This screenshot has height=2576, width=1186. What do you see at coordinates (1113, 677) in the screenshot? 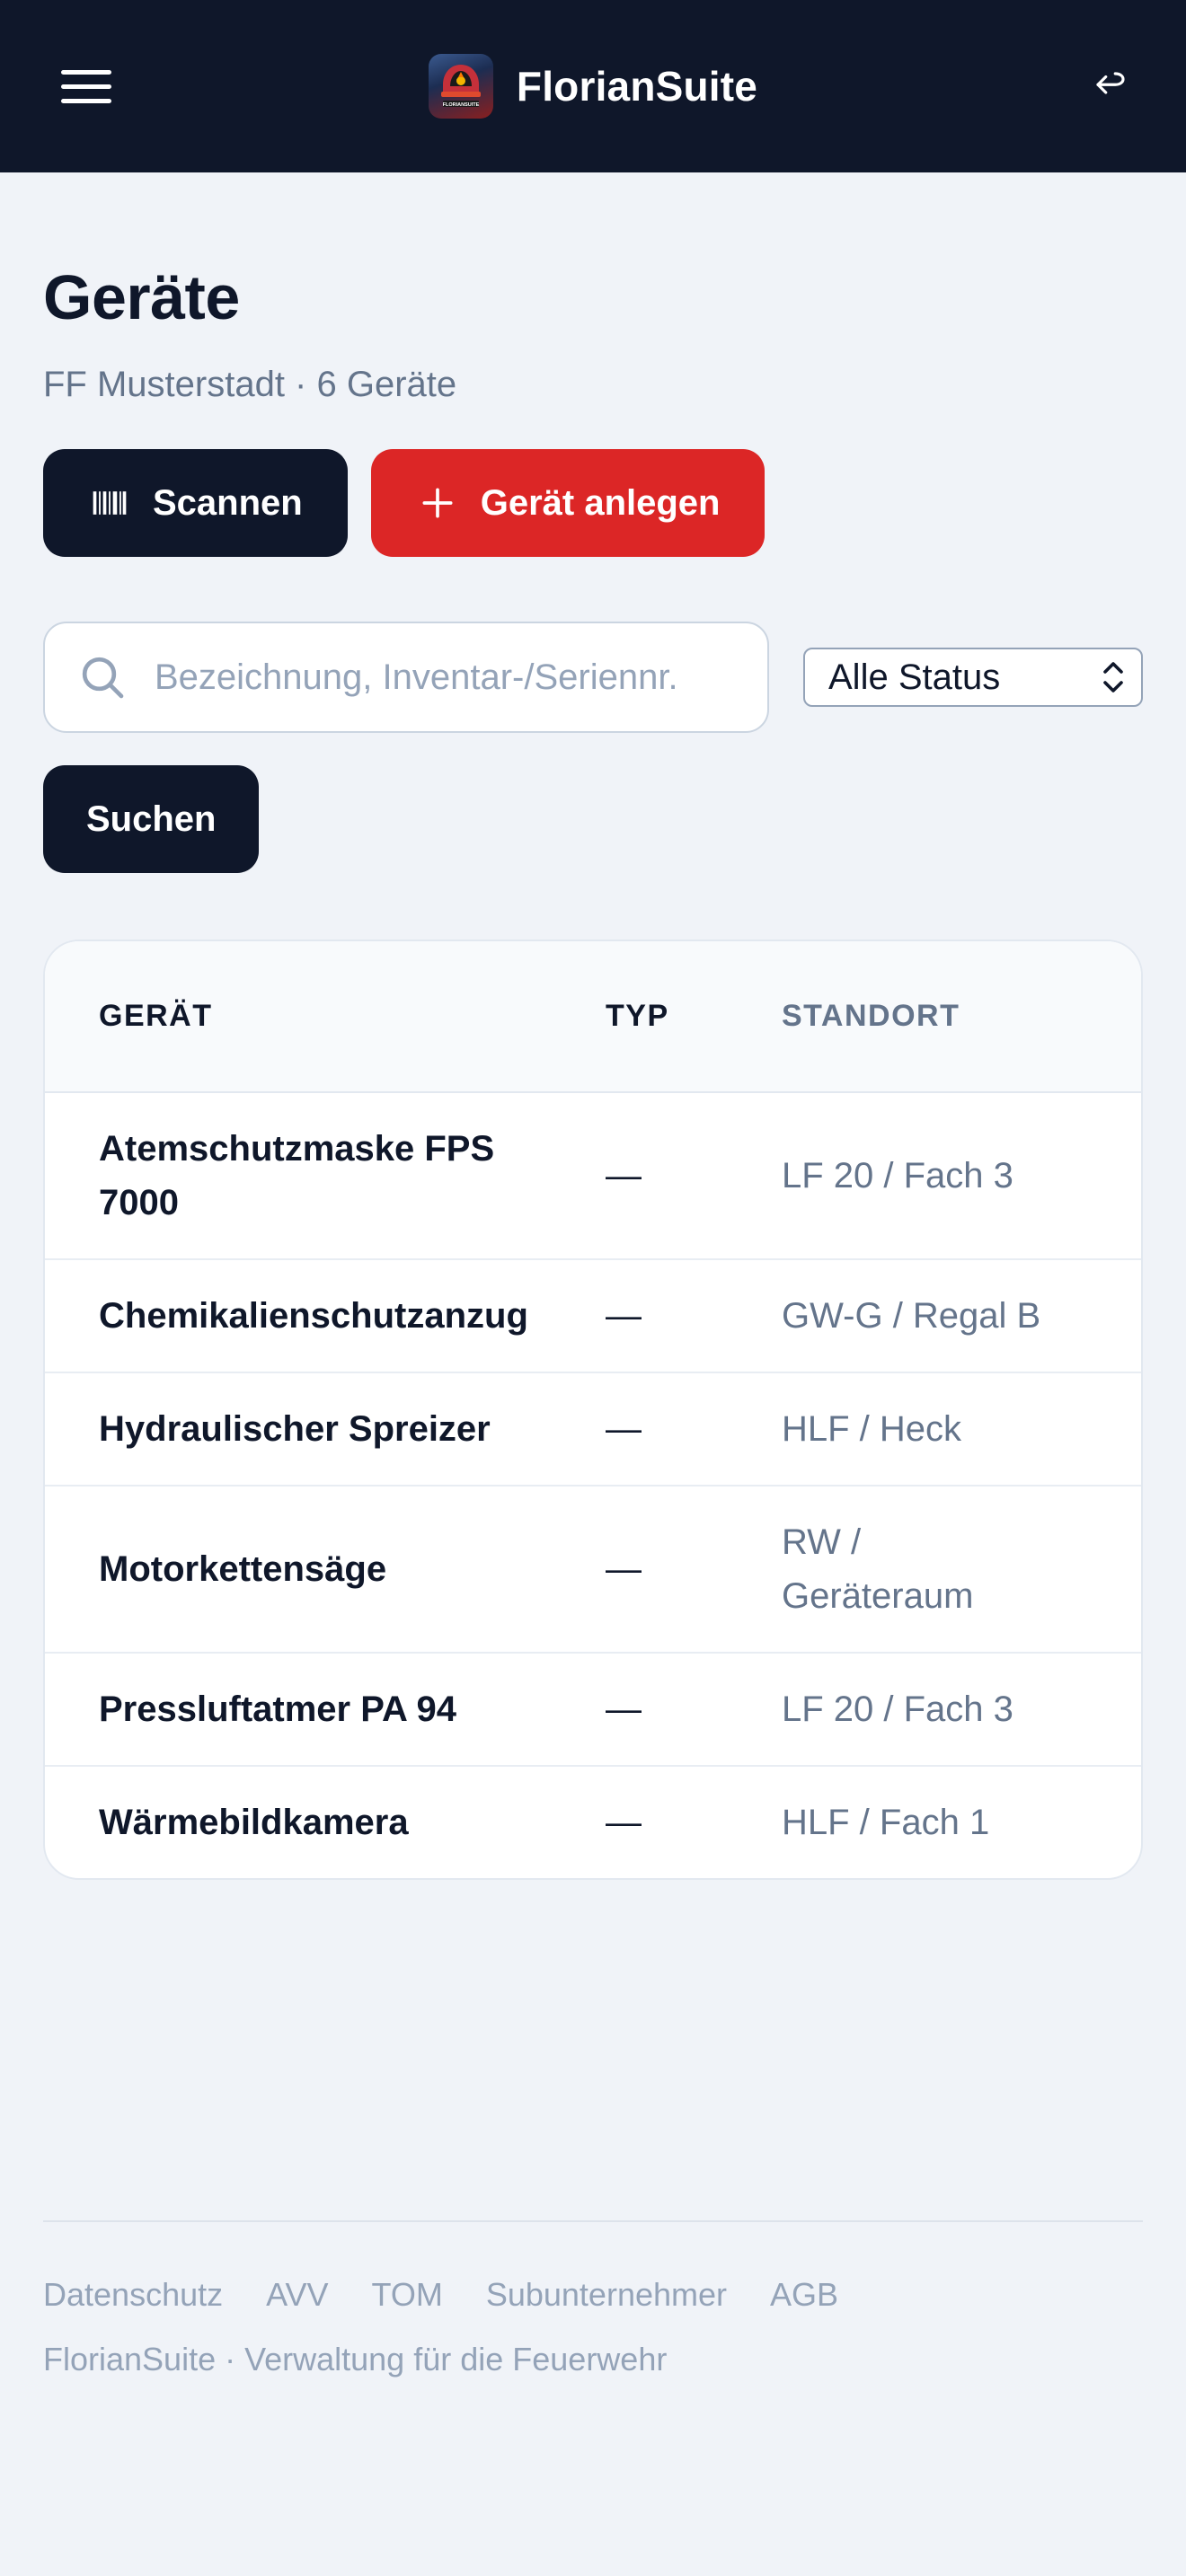
I see `chevron-up-down-icon` at bounding box center [1113, 677].